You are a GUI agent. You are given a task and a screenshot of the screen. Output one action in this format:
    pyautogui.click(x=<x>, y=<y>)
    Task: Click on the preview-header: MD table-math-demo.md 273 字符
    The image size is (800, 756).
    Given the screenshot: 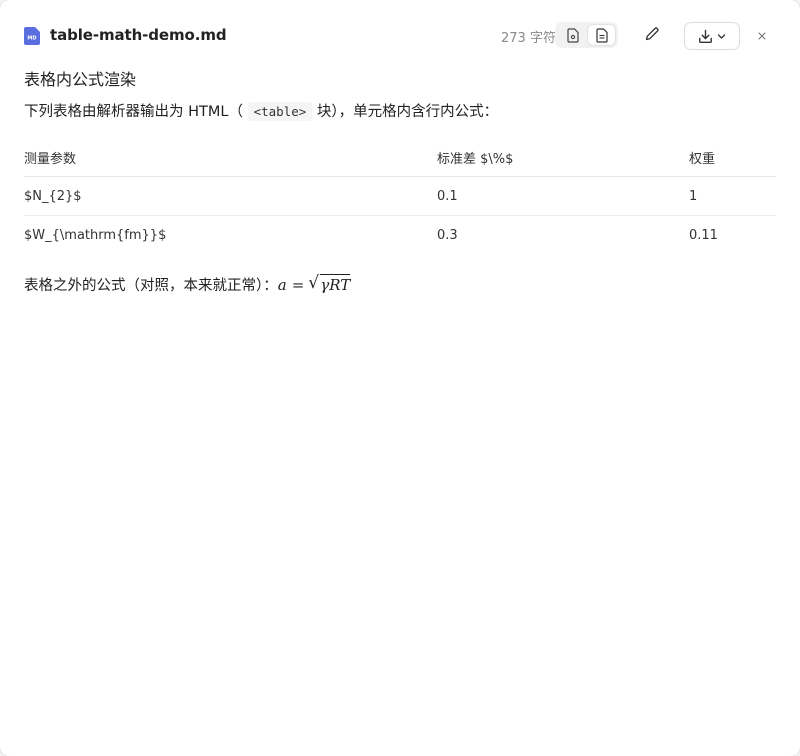 What is the action you would take?
    pyautogui.click(x=400, y=35)
    